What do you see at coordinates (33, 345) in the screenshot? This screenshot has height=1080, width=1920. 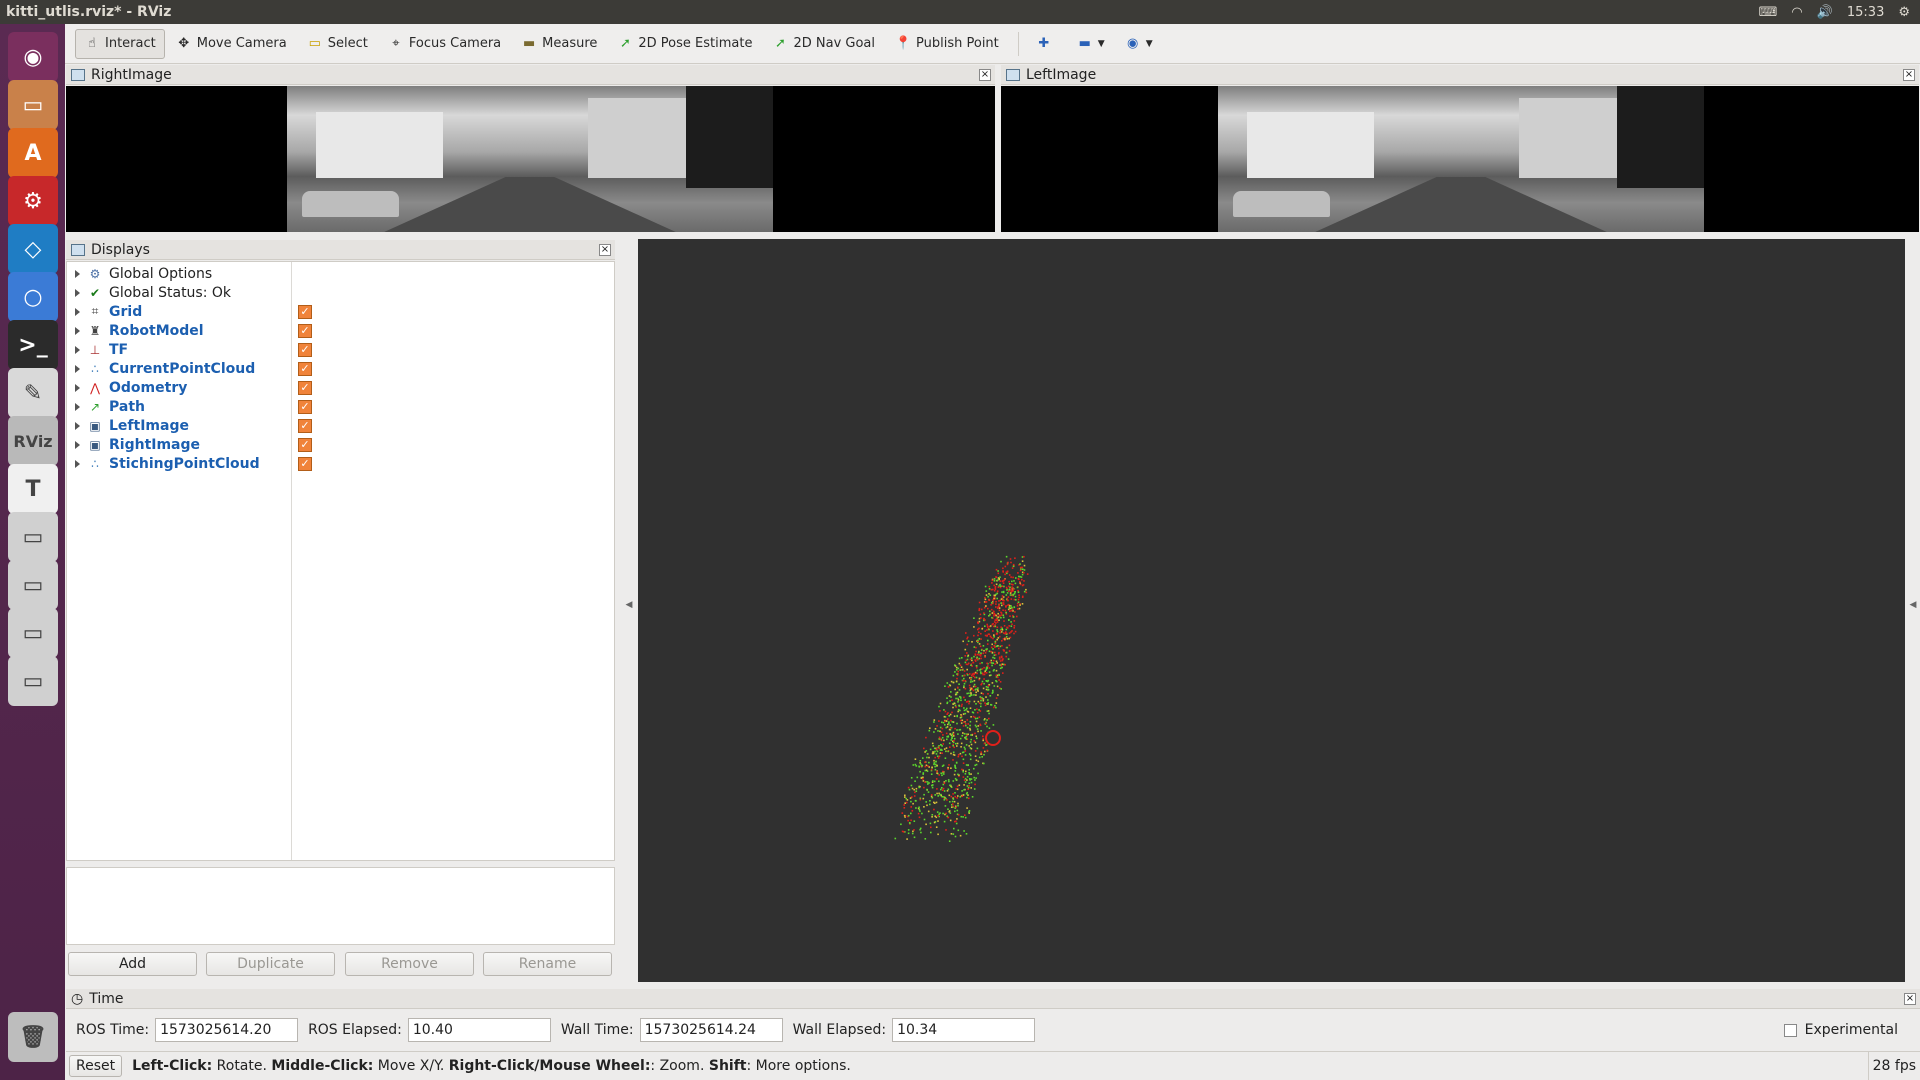 I see `launcher-terminal-icon: >_` at bounding box center [33, 345].